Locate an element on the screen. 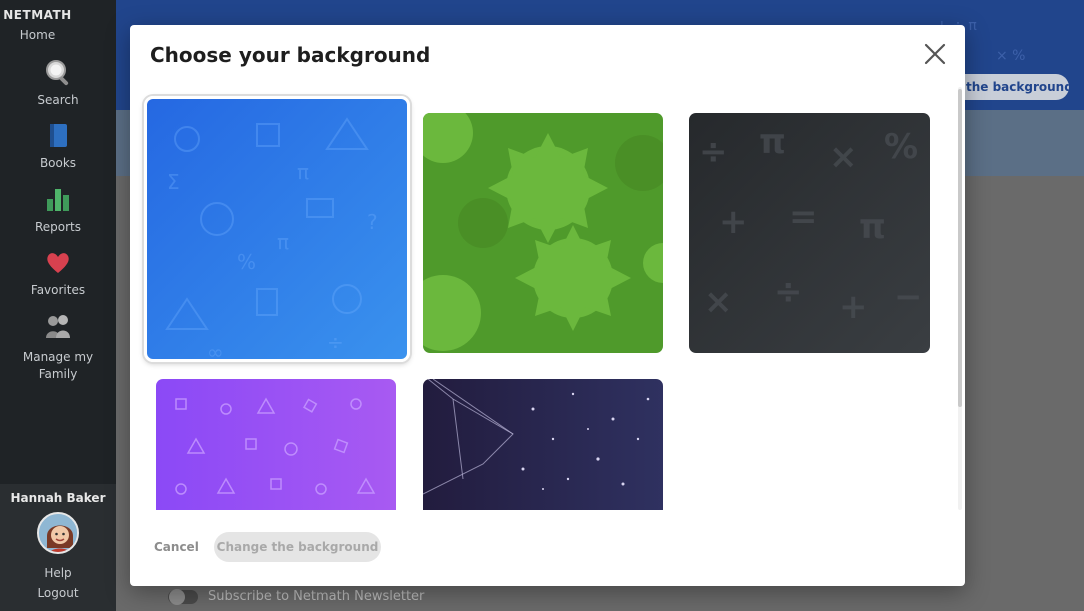 Image resolution: width=1084 pixels, height=611 pixels. heart-icon is located at coordinates (58, 263).